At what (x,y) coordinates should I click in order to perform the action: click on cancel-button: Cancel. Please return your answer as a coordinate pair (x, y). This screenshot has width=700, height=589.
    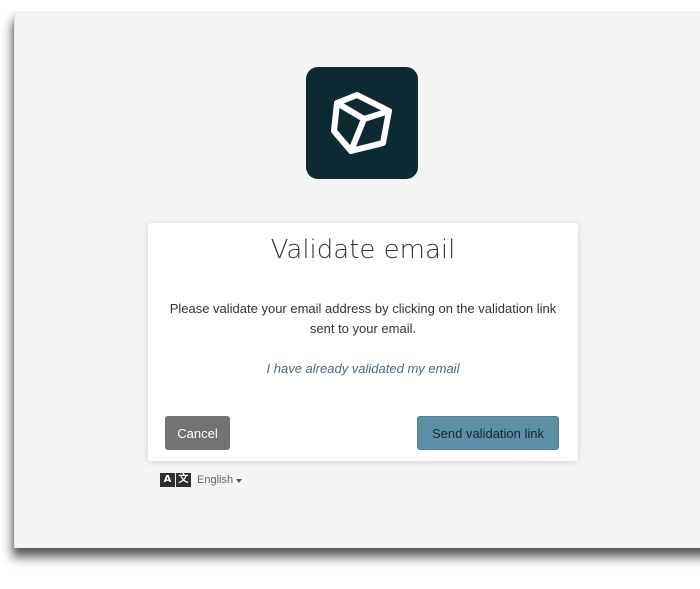
    Looking at the image, I should click on (197, 433).